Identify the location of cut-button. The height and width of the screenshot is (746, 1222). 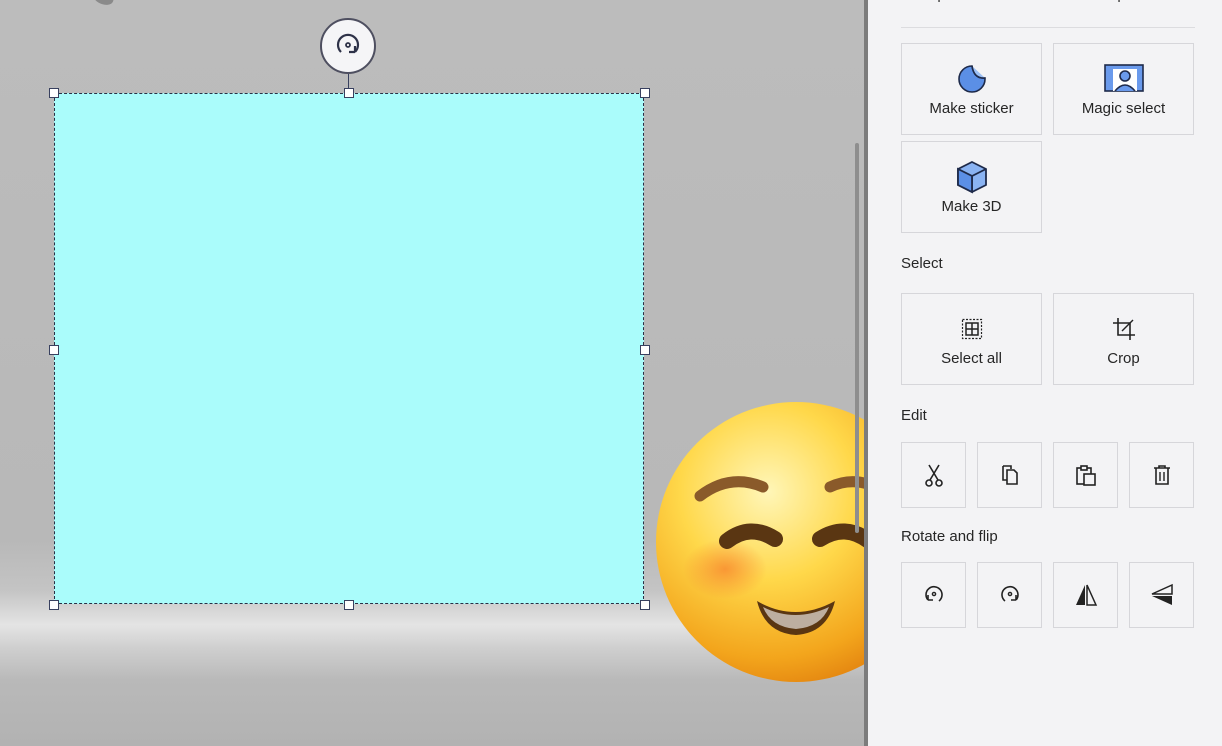
(933, 475).